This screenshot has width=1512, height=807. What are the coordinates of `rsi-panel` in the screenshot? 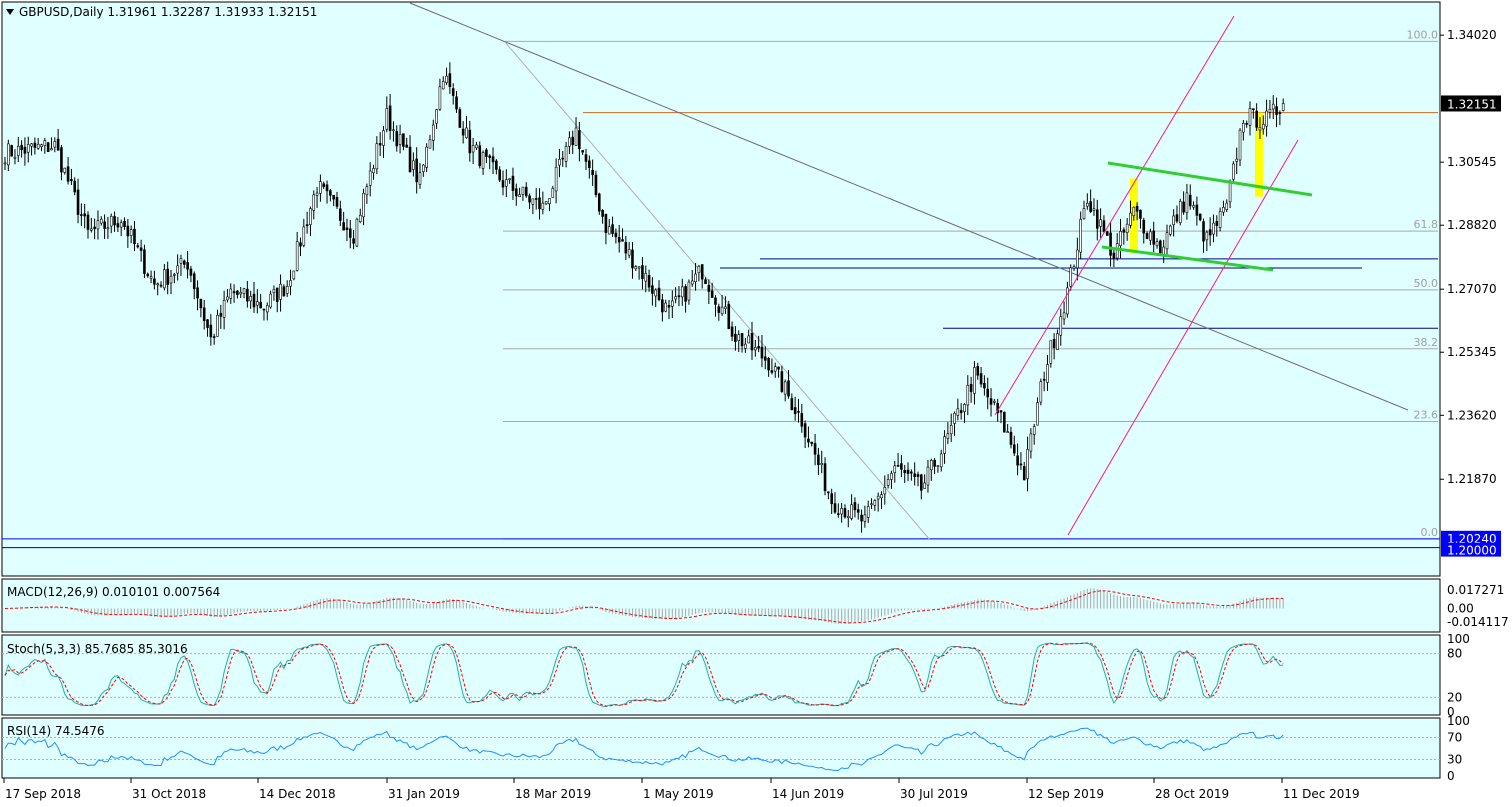 It's located at (721, 748).